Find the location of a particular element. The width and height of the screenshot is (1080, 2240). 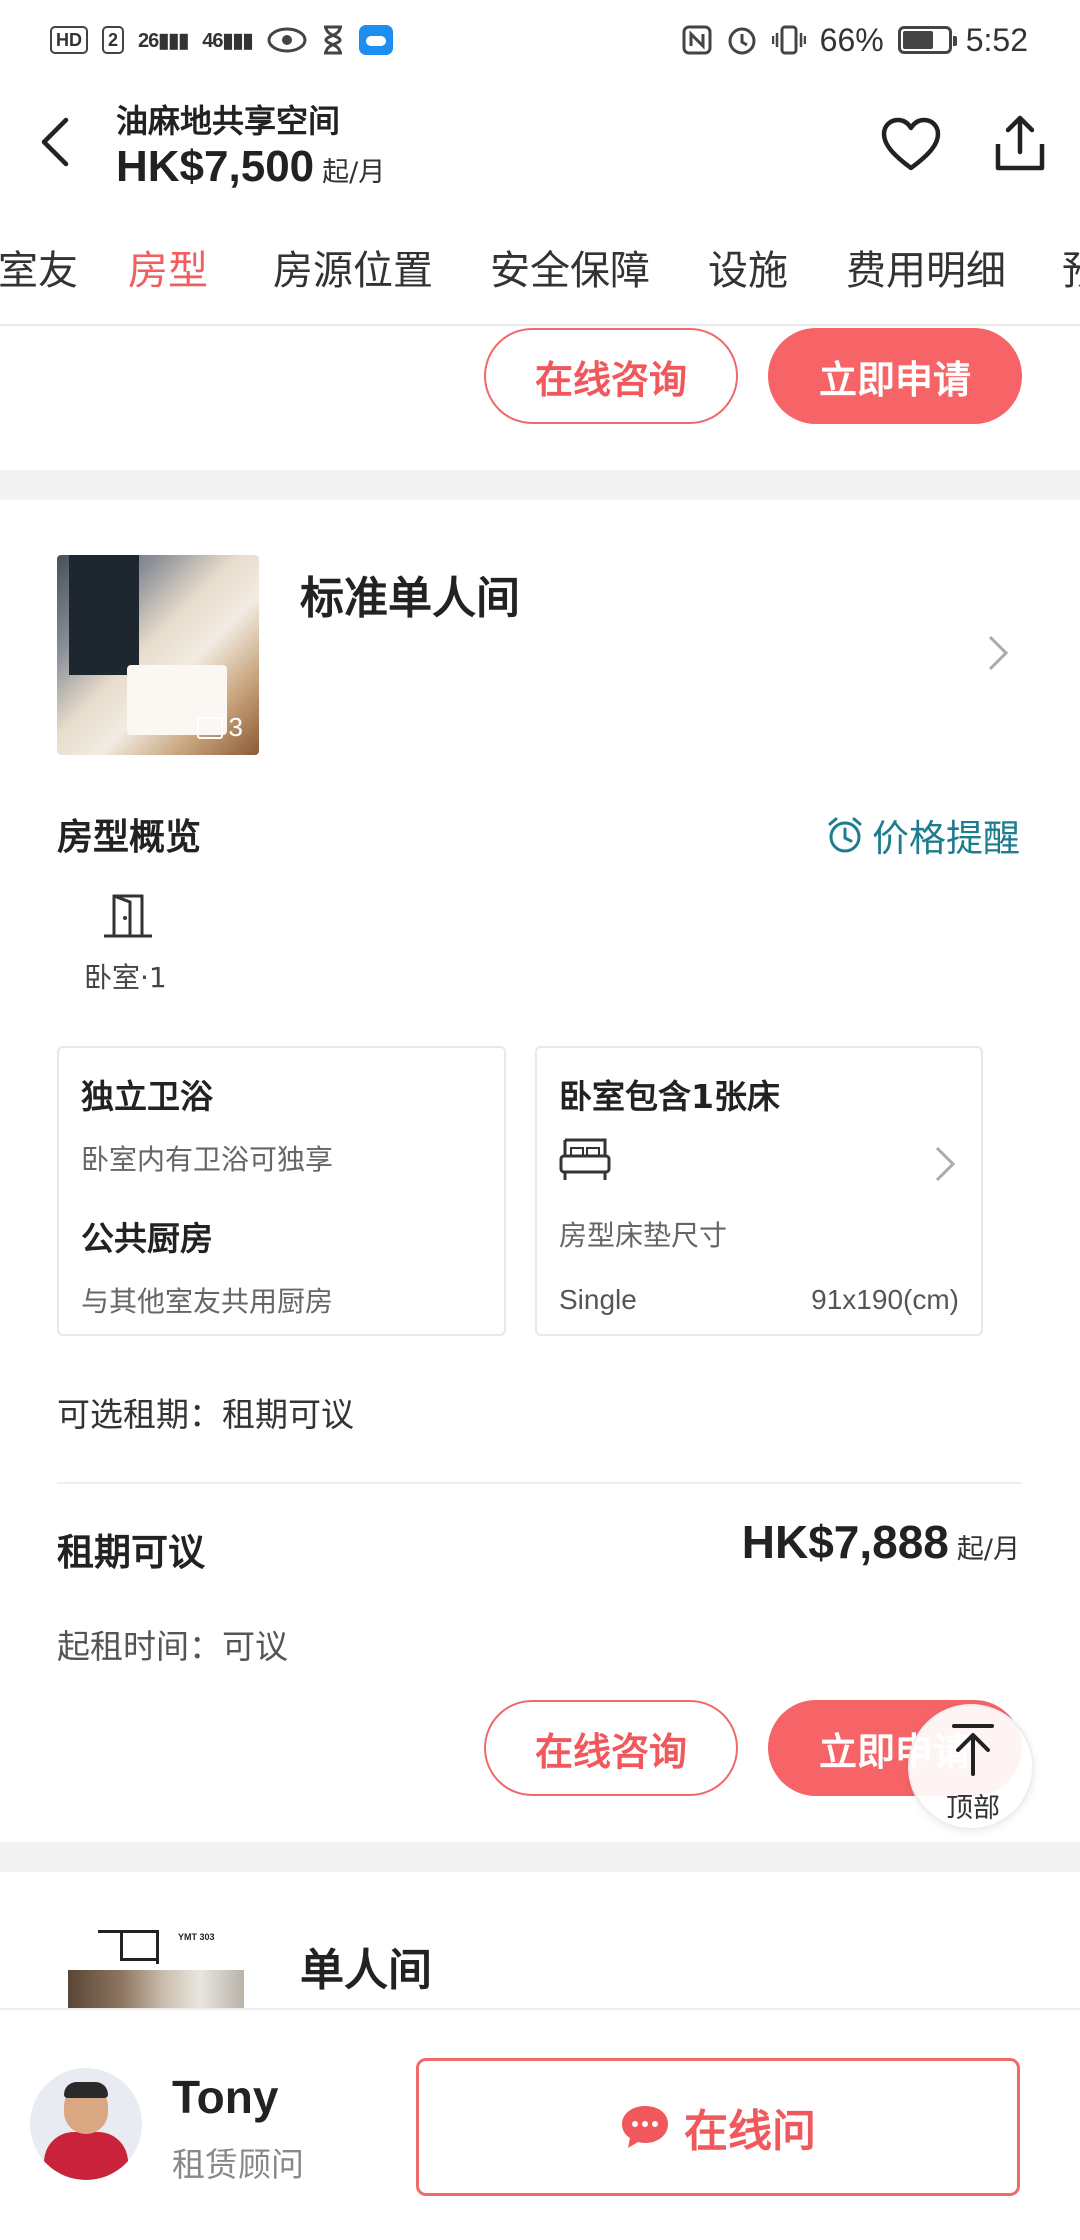

arrow-up-icon is located at coordinates (973, 1750).